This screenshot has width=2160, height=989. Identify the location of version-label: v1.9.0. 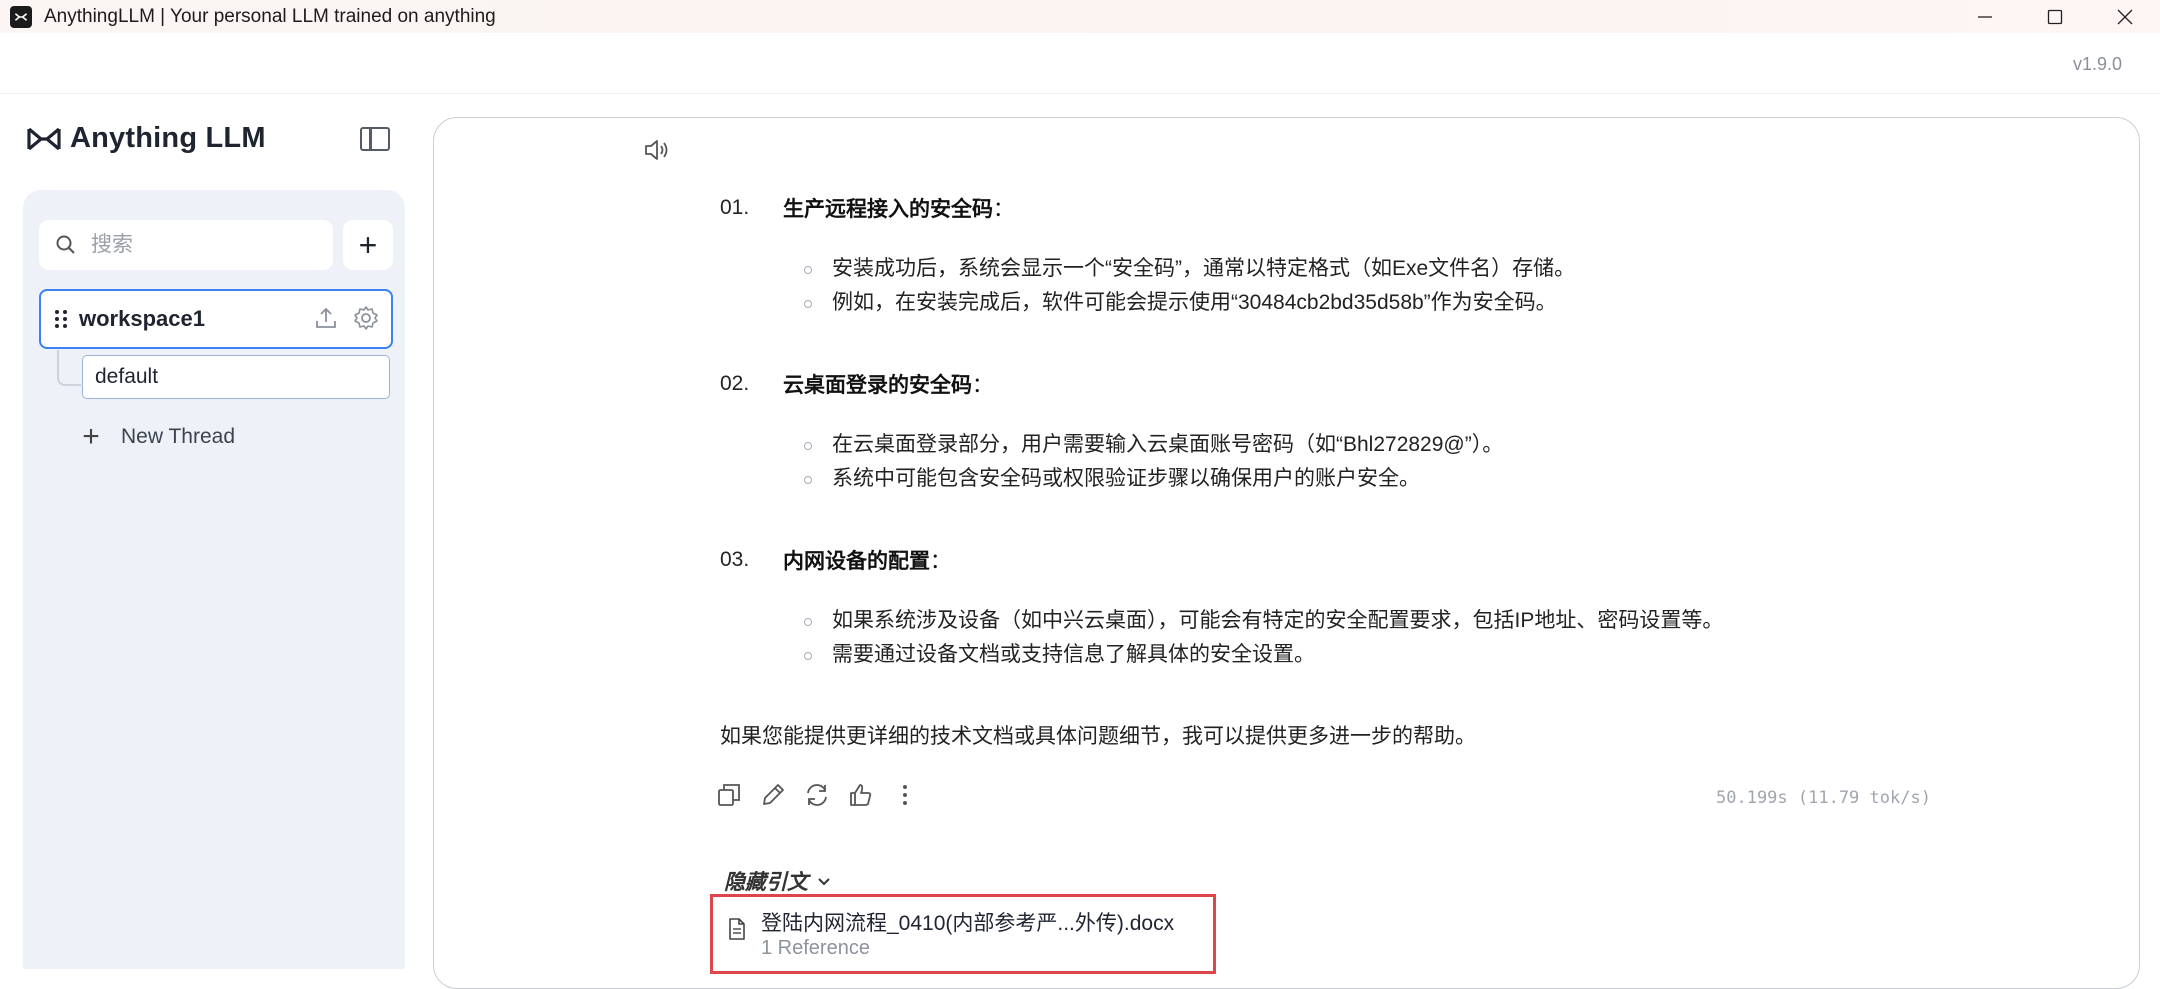
(2097, 64).